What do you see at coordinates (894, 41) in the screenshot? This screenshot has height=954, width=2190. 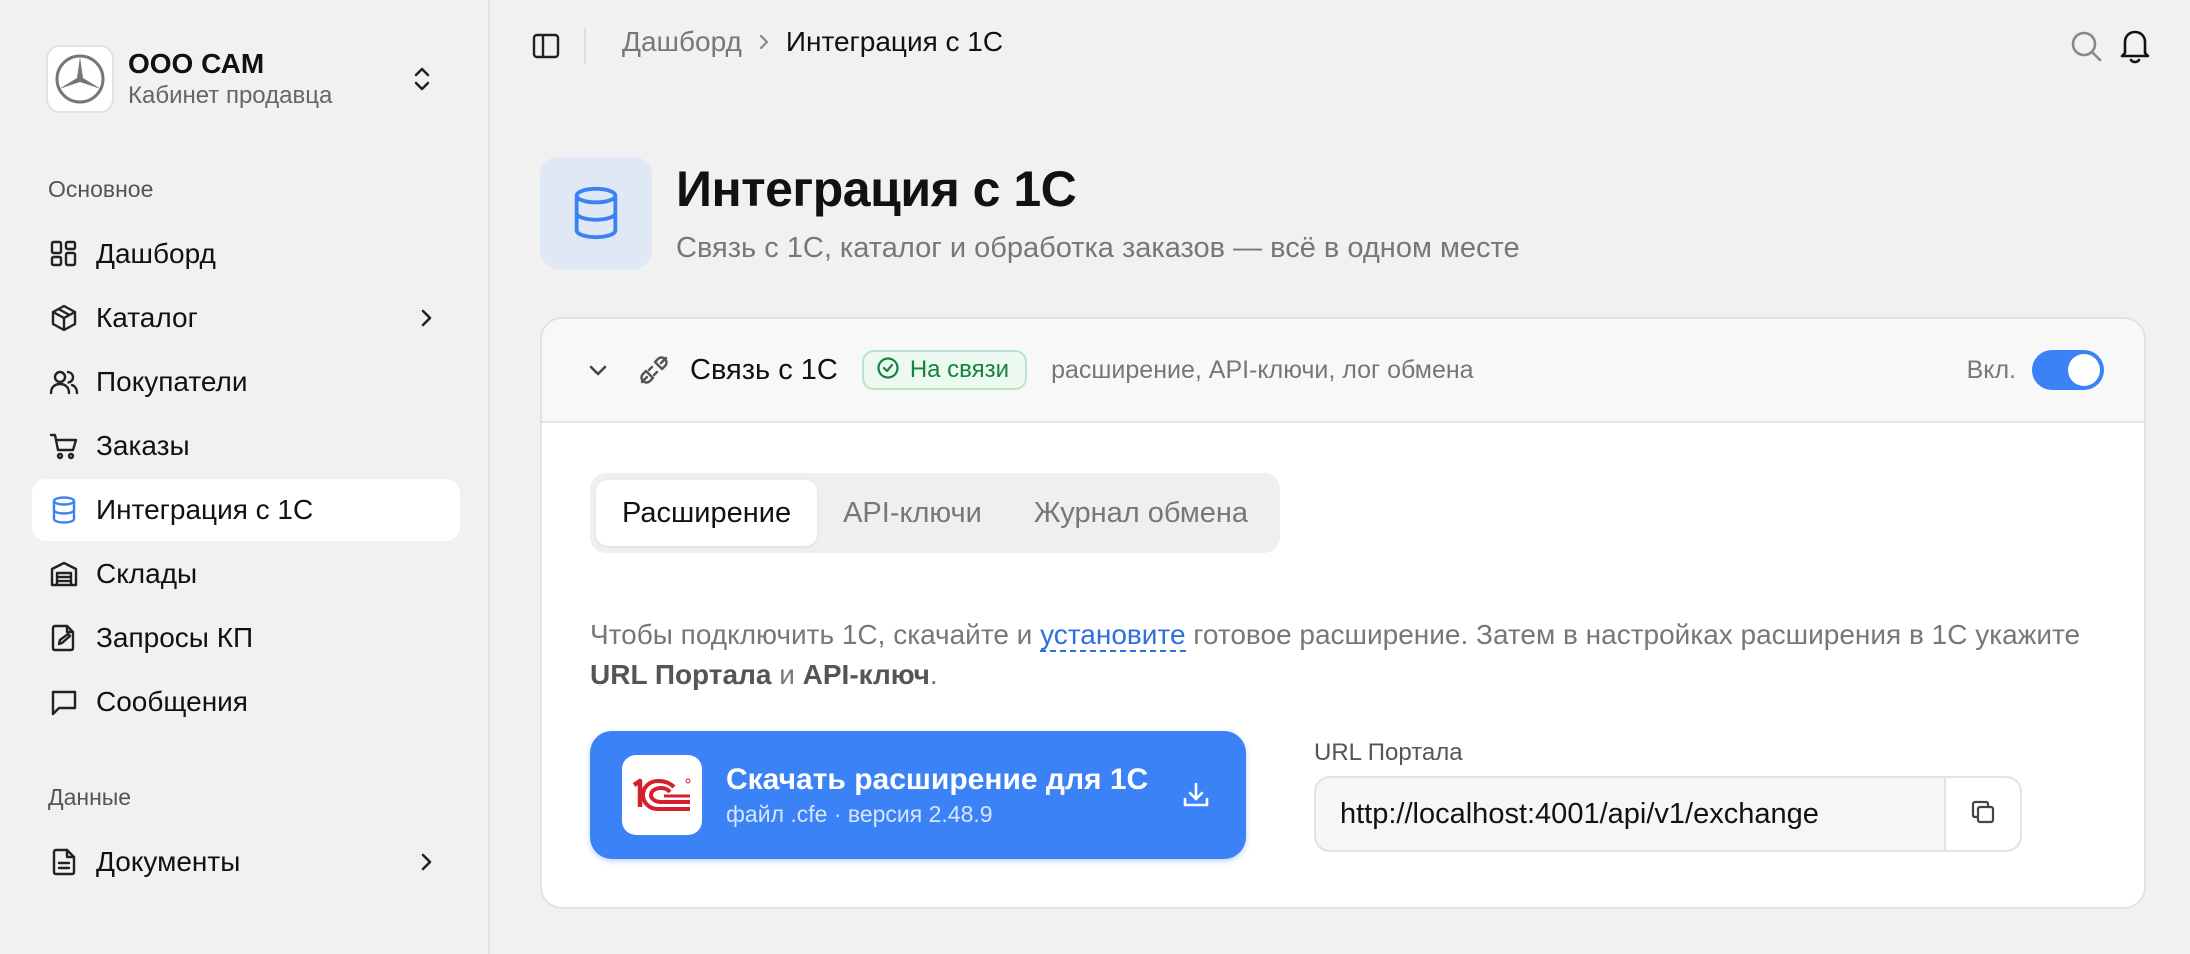 I see `breadcrumb-current: Интеграция с 1С` at bounding box center [894, 41].